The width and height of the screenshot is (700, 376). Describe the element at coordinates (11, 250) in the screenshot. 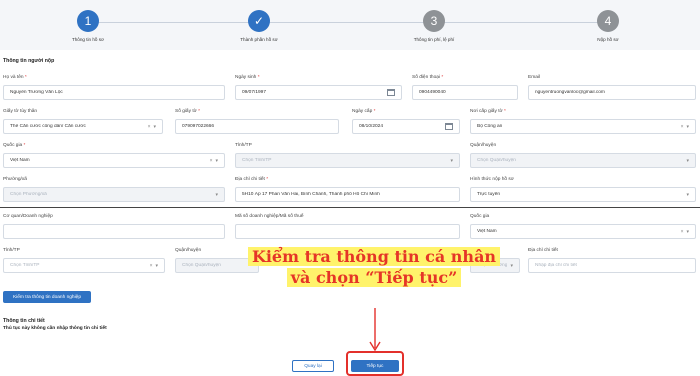

I see `business-province-label: Tỉnh/TP` at that location.